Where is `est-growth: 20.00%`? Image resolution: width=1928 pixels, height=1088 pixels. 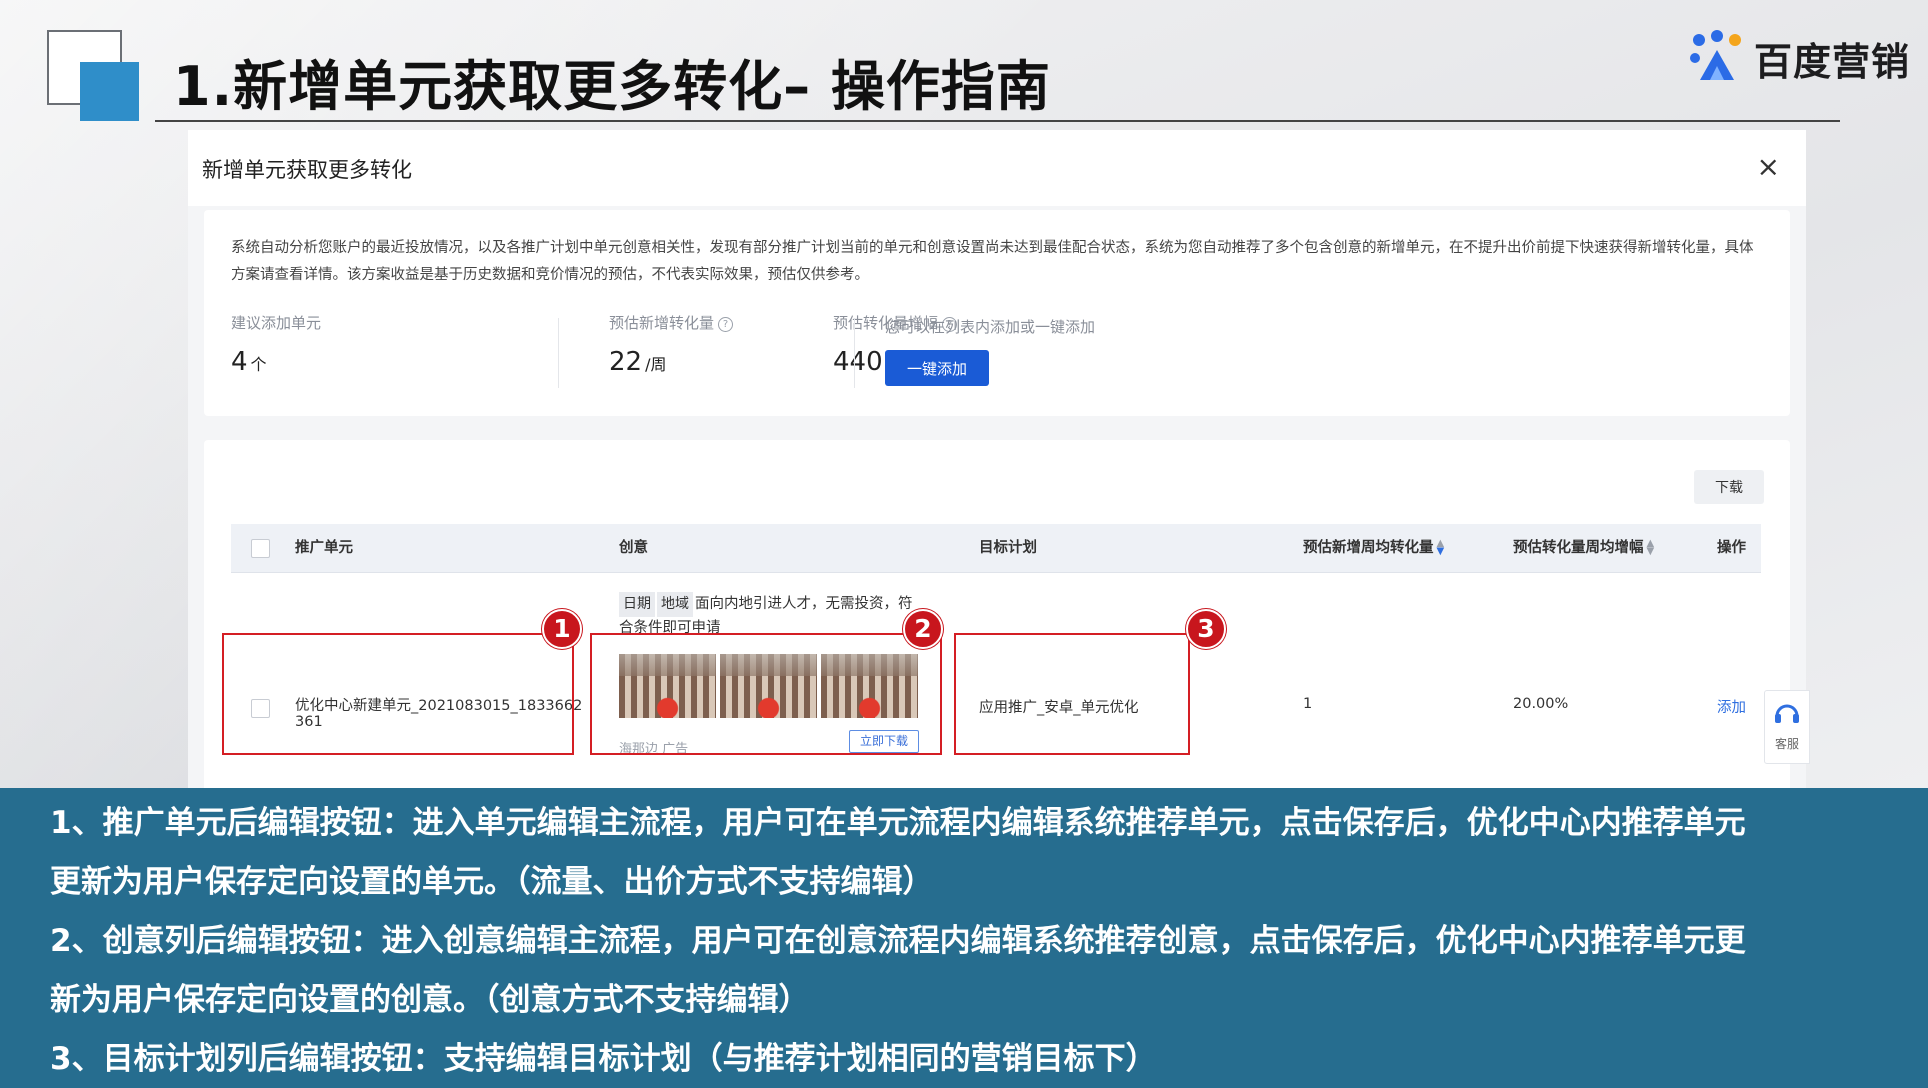 est-growth: 20.00% is located at coordinates (1541, 704).